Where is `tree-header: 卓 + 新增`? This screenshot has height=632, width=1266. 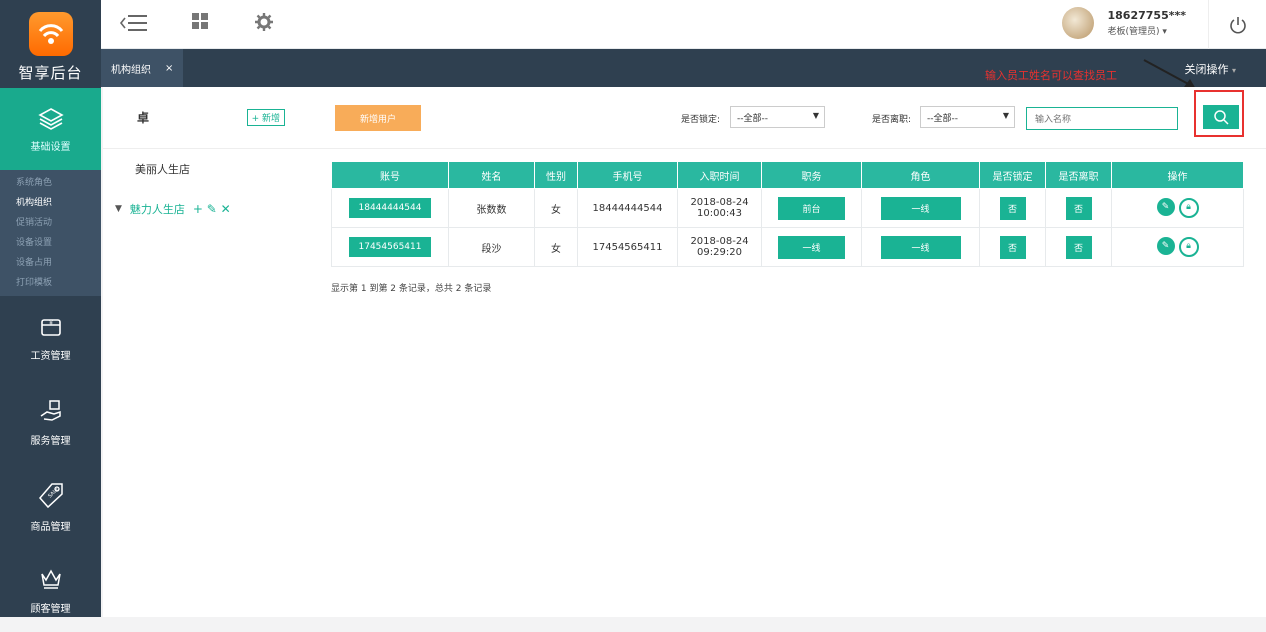 tree-header: 卓 + 新增 is located at coordinates (201, 118).